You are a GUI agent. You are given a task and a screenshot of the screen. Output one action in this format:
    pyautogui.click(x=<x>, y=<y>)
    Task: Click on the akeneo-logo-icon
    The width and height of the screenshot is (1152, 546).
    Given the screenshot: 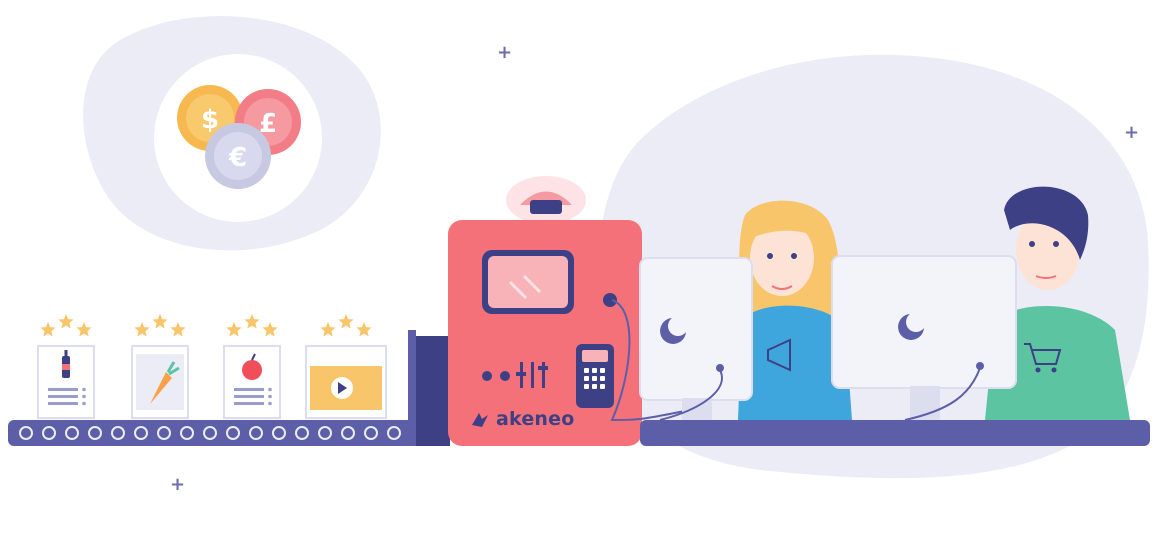 What is the action you would take?
    pyautogui.click(x=480, y=420)
    